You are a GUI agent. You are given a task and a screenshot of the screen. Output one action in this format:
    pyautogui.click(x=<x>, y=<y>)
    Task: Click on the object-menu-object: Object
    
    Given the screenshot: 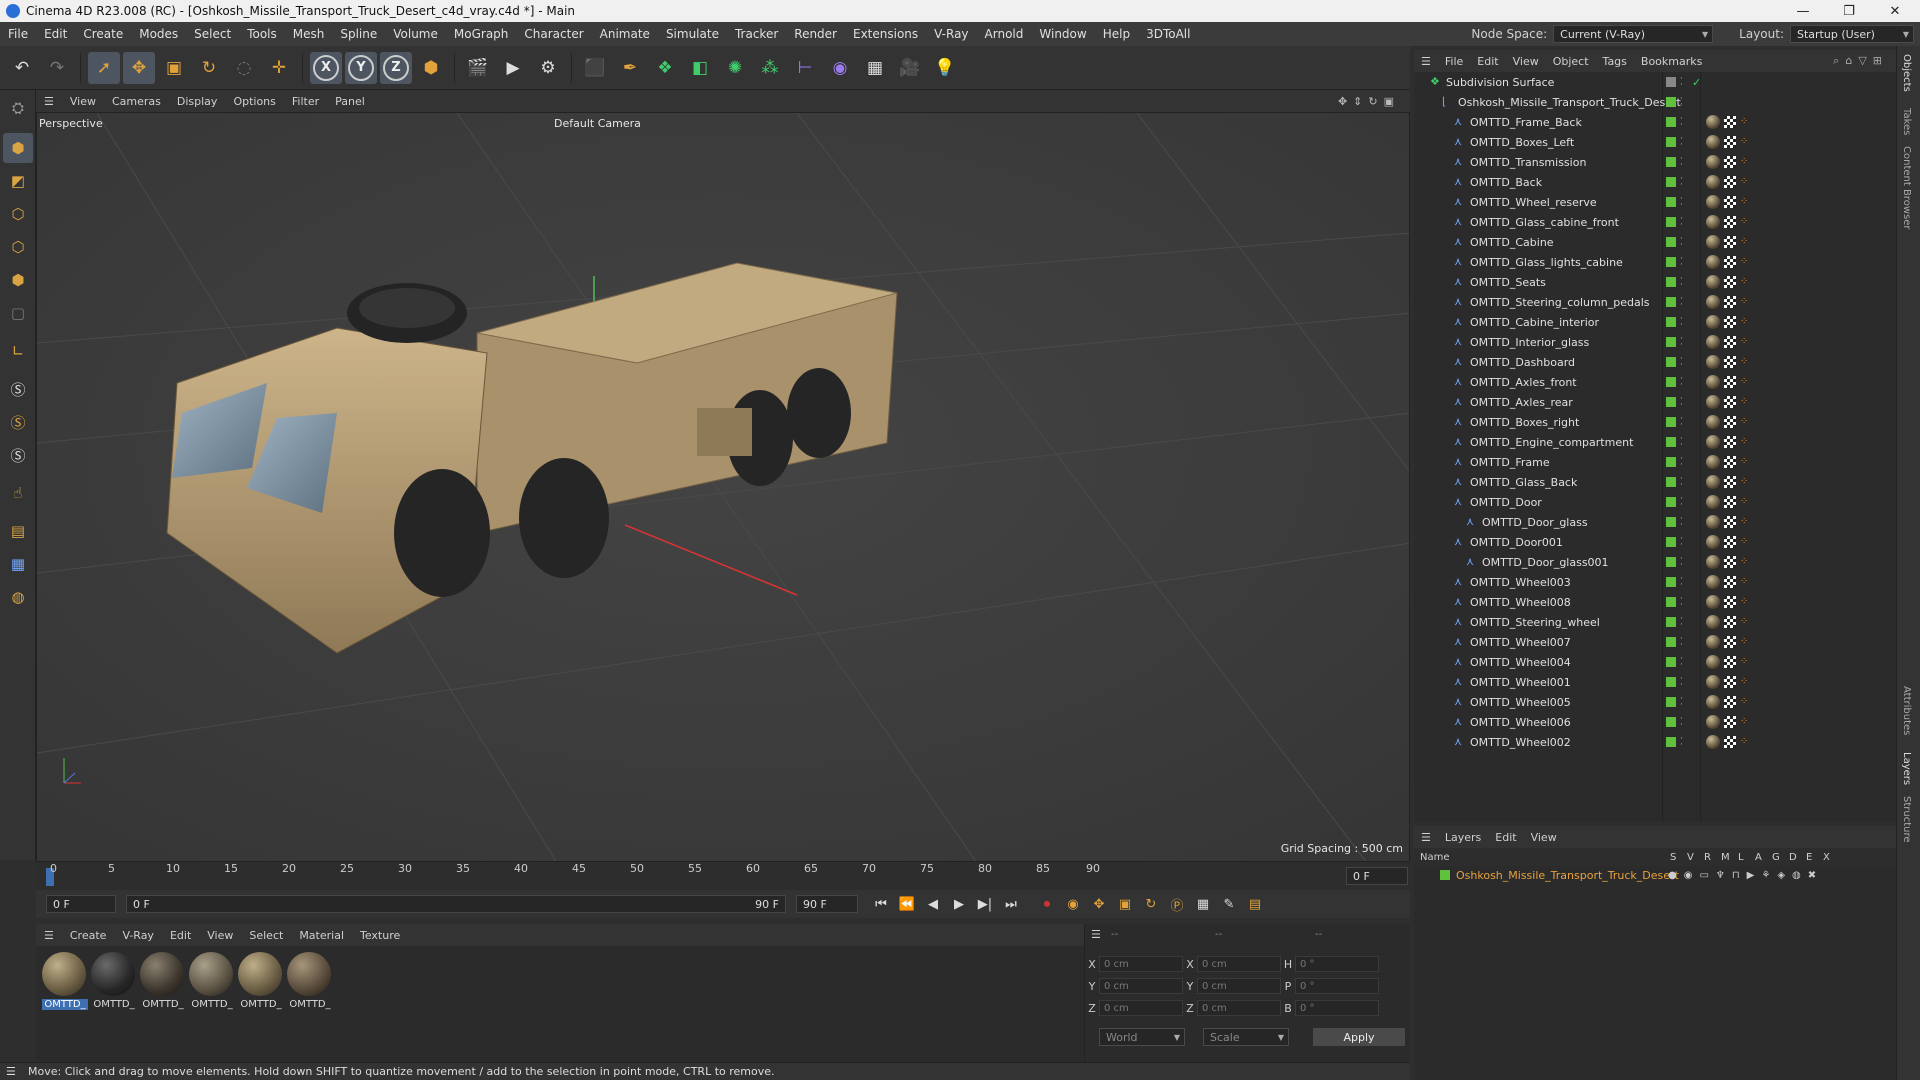 What is the action you would take?
    pyautogui.click(x=1571, y=61)
    